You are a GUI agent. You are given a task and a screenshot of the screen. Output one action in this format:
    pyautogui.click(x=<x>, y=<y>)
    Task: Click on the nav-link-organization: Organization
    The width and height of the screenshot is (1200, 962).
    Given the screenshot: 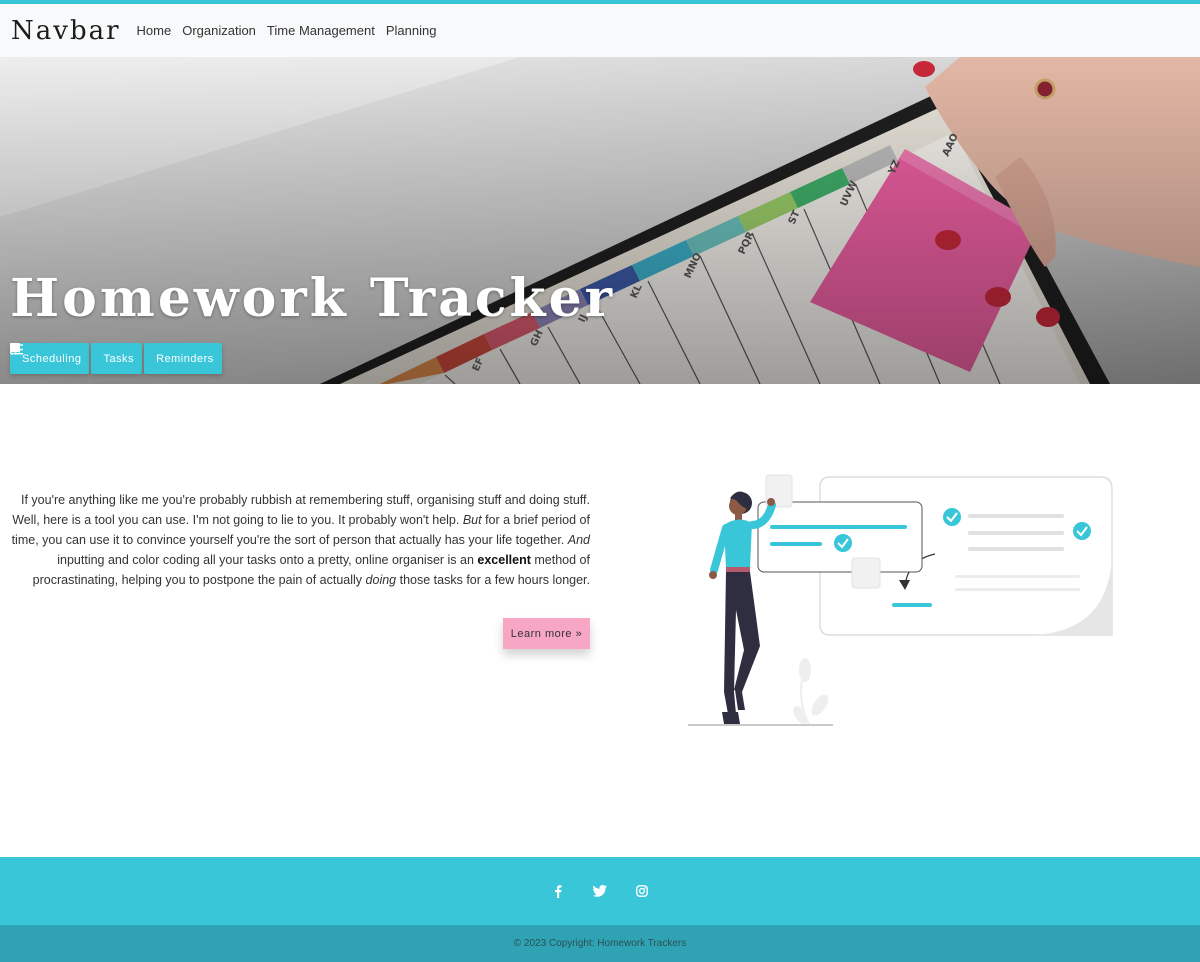 What is the action you would take?
    pyautogui.click(x=219, y=30)
    